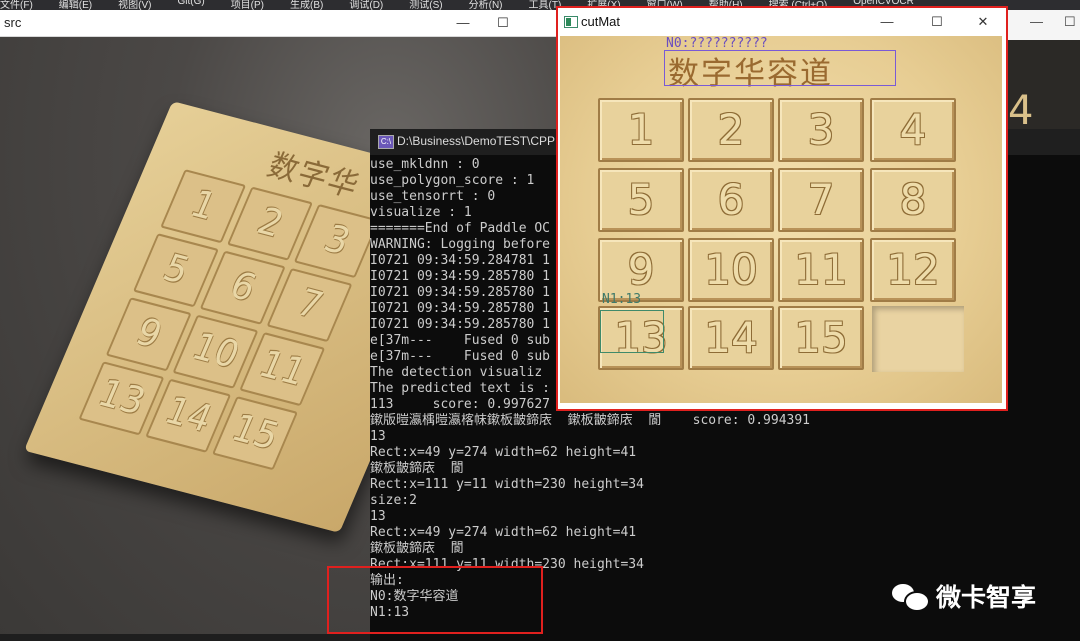 Image resolution: width=1080 pixels, height=641 pixels. I want to click on watermark: 微卡智享, so click(964, 596).